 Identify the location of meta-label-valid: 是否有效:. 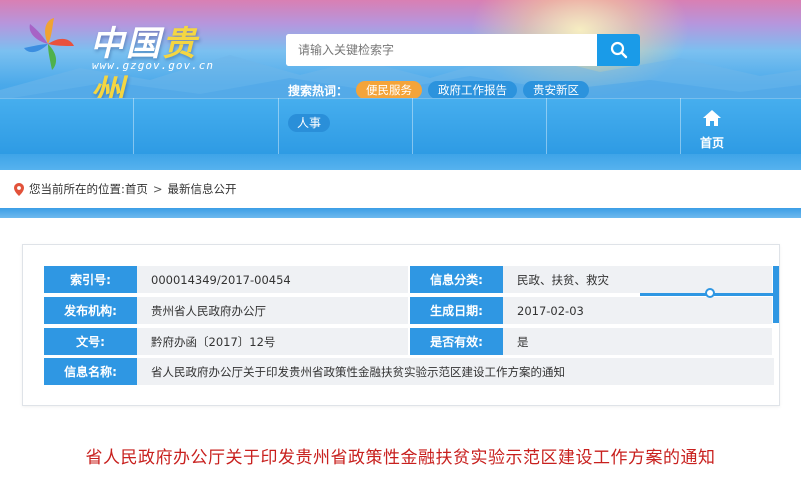
(456, 341).